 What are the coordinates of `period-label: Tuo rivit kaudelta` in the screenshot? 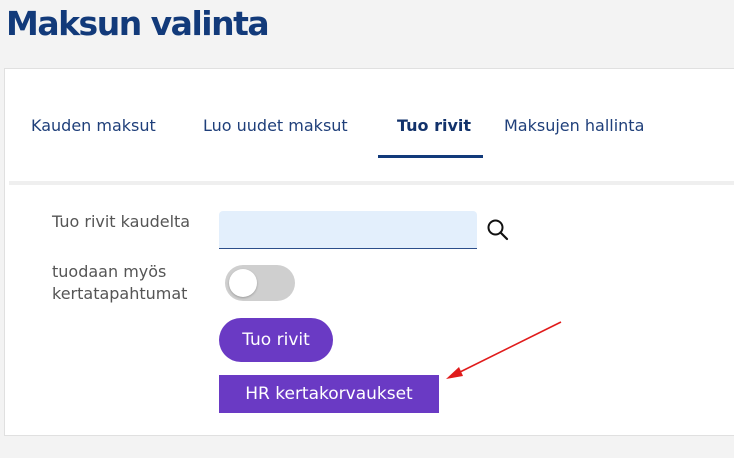 It's located at (121, 221).